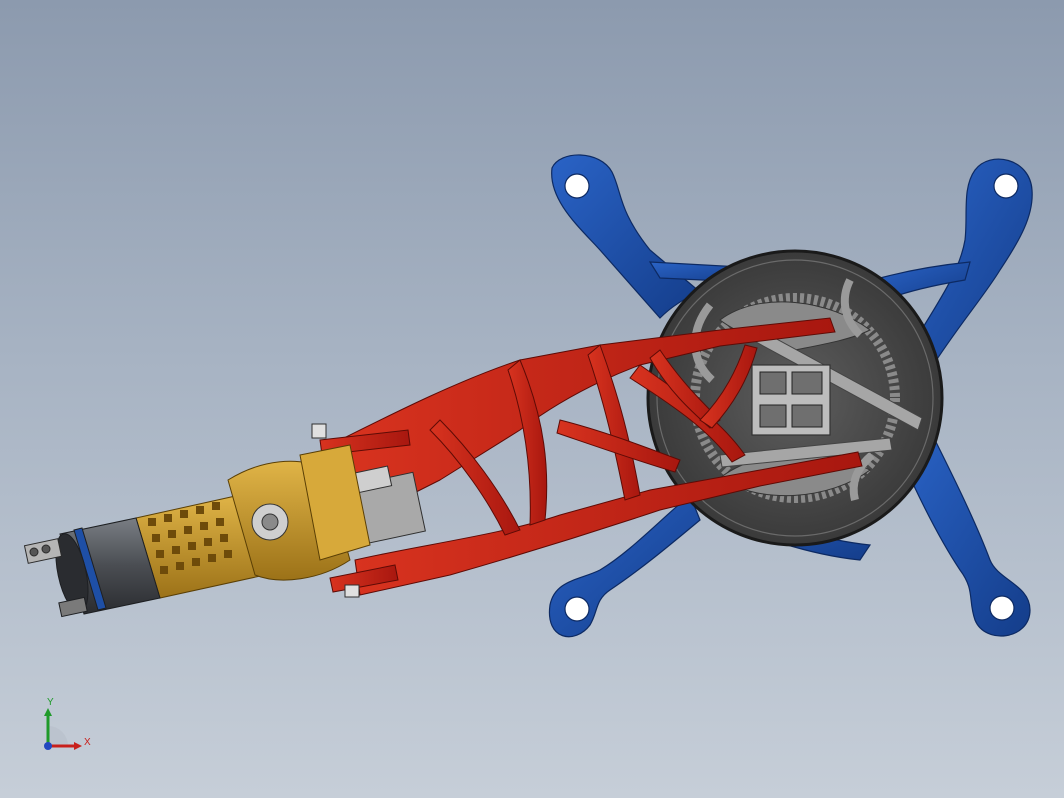 The height and width of the screenshot is (798, 1064). What do you see at coordinates (253, 521) in the screenshot?
I see `motor-housing` at bounding box center [253, 521].